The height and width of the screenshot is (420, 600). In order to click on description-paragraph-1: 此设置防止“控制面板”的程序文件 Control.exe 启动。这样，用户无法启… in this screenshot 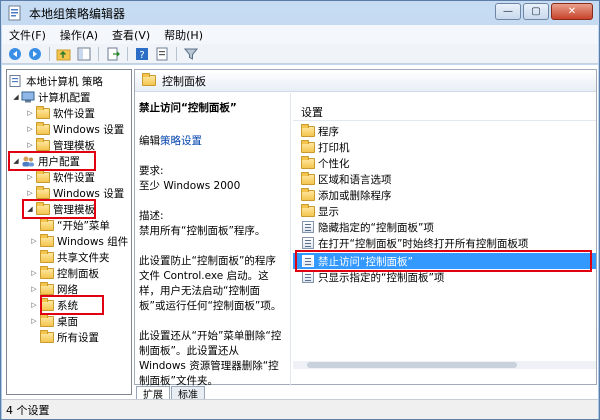, I will do `click(210, 283)`.